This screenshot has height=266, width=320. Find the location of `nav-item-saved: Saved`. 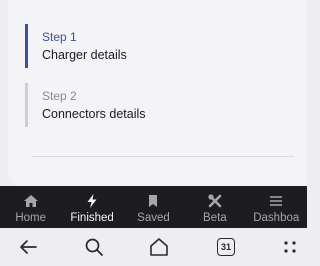

nav-item-saved: Saved is located at coordinates (153, 207).